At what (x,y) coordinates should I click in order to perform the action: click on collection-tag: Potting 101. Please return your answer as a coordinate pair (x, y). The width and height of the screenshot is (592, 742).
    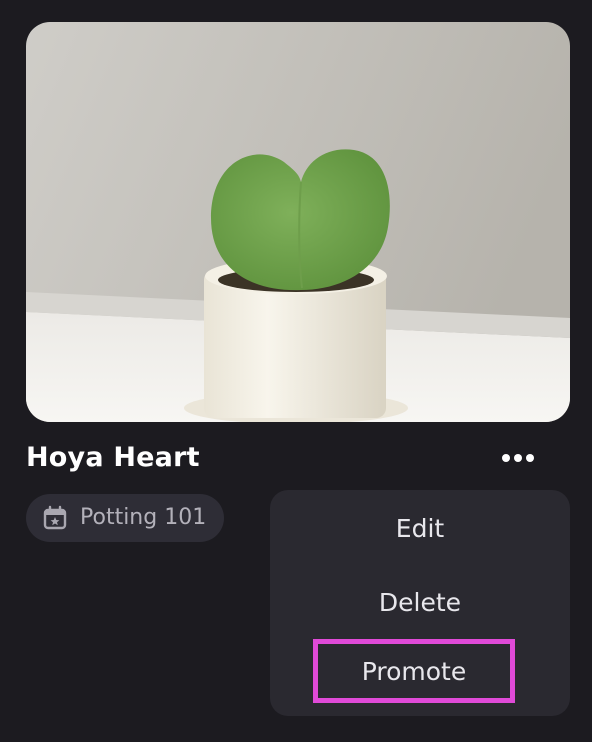
    Looking at the image, I should click on (125, 518).